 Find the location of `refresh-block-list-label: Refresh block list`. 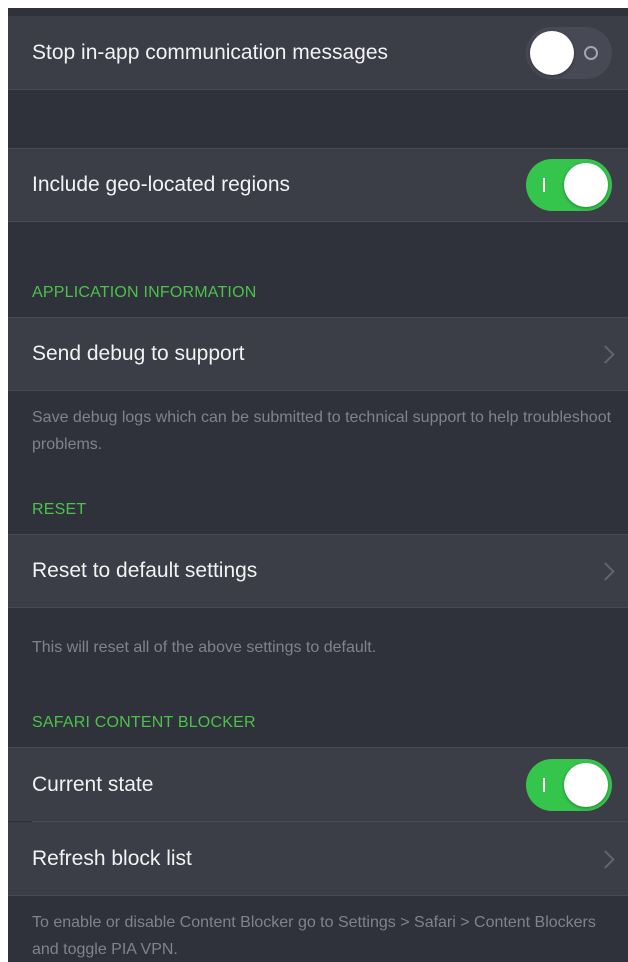

refresh-block-list-label: Refresh block list is located at coordinates (112, 858).